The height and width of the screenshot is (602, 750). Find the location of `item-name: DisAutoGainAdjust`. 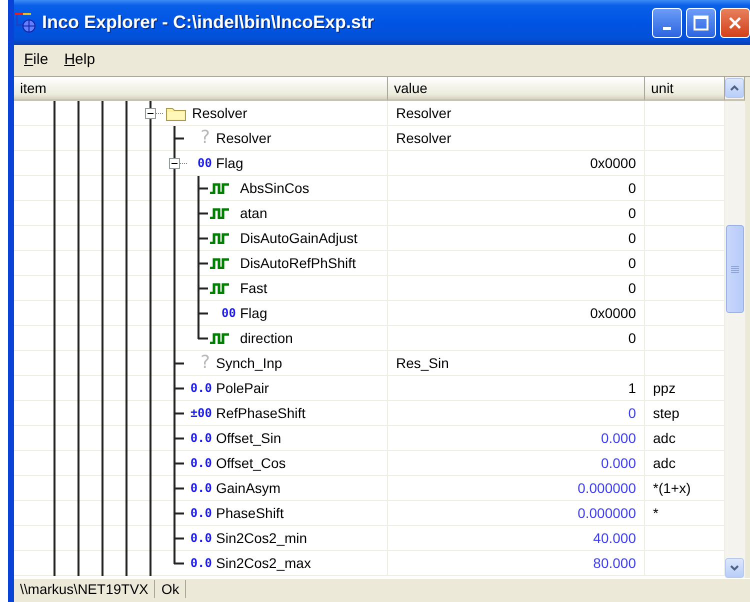

item-name: DisAutoGainAdjust is located at coordinates (299, 238).